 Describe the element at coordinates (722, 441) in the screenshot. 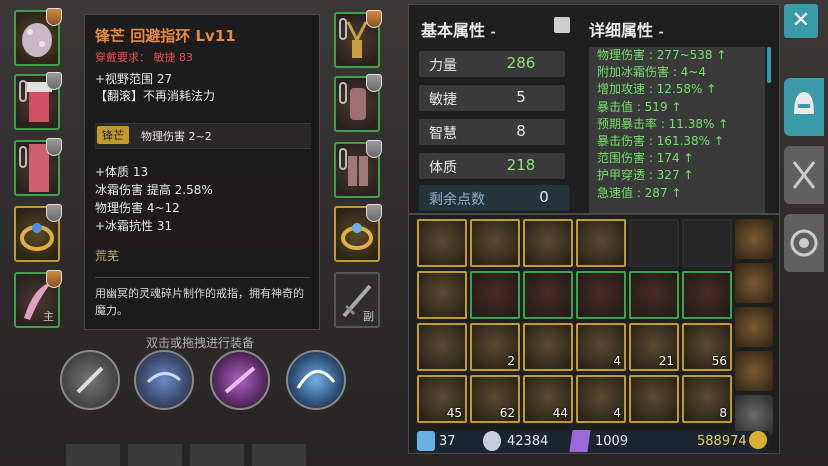

I see `gold-count: 588974` at that location.